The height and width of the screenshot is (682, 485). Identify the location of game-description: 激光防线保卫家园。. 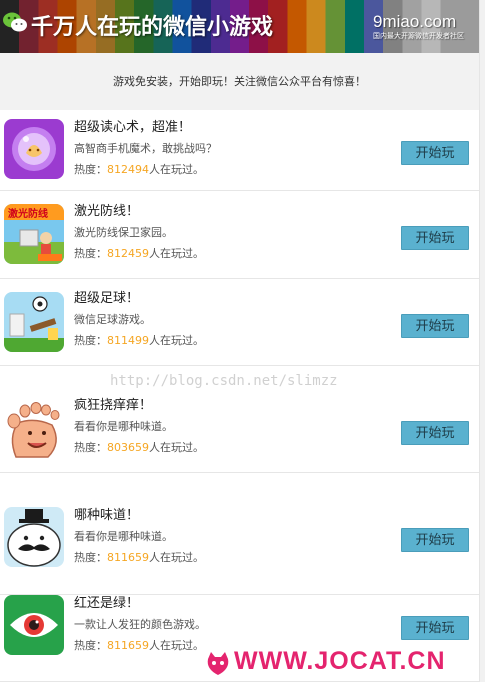
(123, 232).